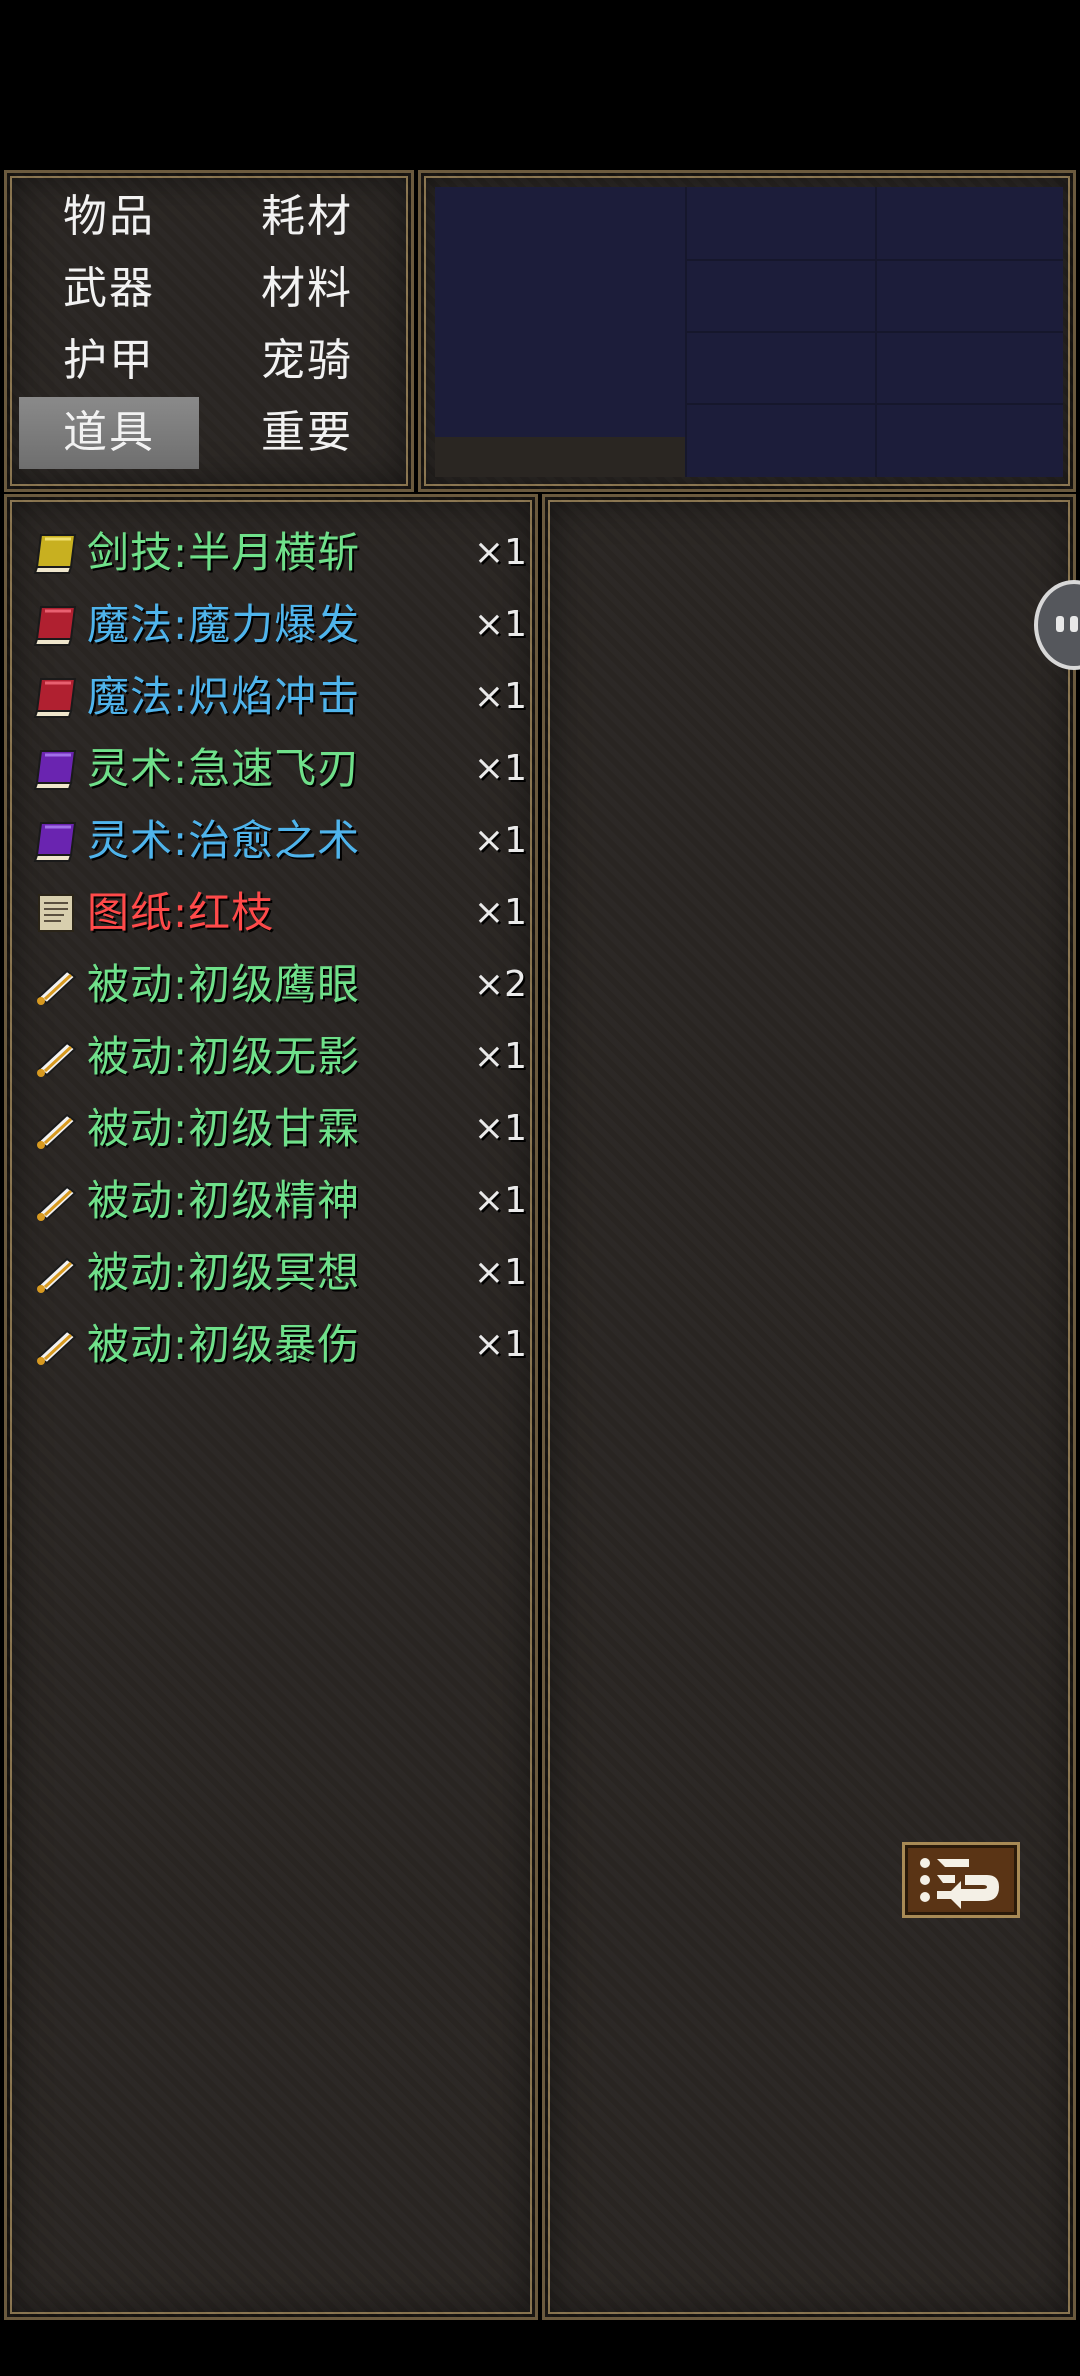 The image size is (1080, 2376). What do you see at coordinates (224, 768) in the screenshot?
I see `item-name: 灵术:急速飞刃` at bounding box center [224, 768].